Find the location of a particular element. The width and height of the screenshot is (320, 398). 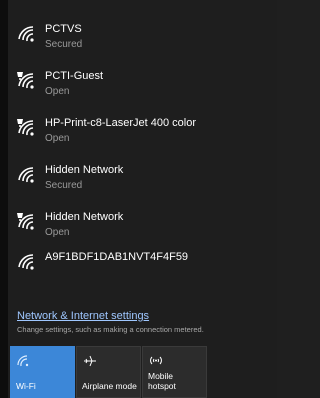

hotspot-icon is located at coordinates (156, 360).